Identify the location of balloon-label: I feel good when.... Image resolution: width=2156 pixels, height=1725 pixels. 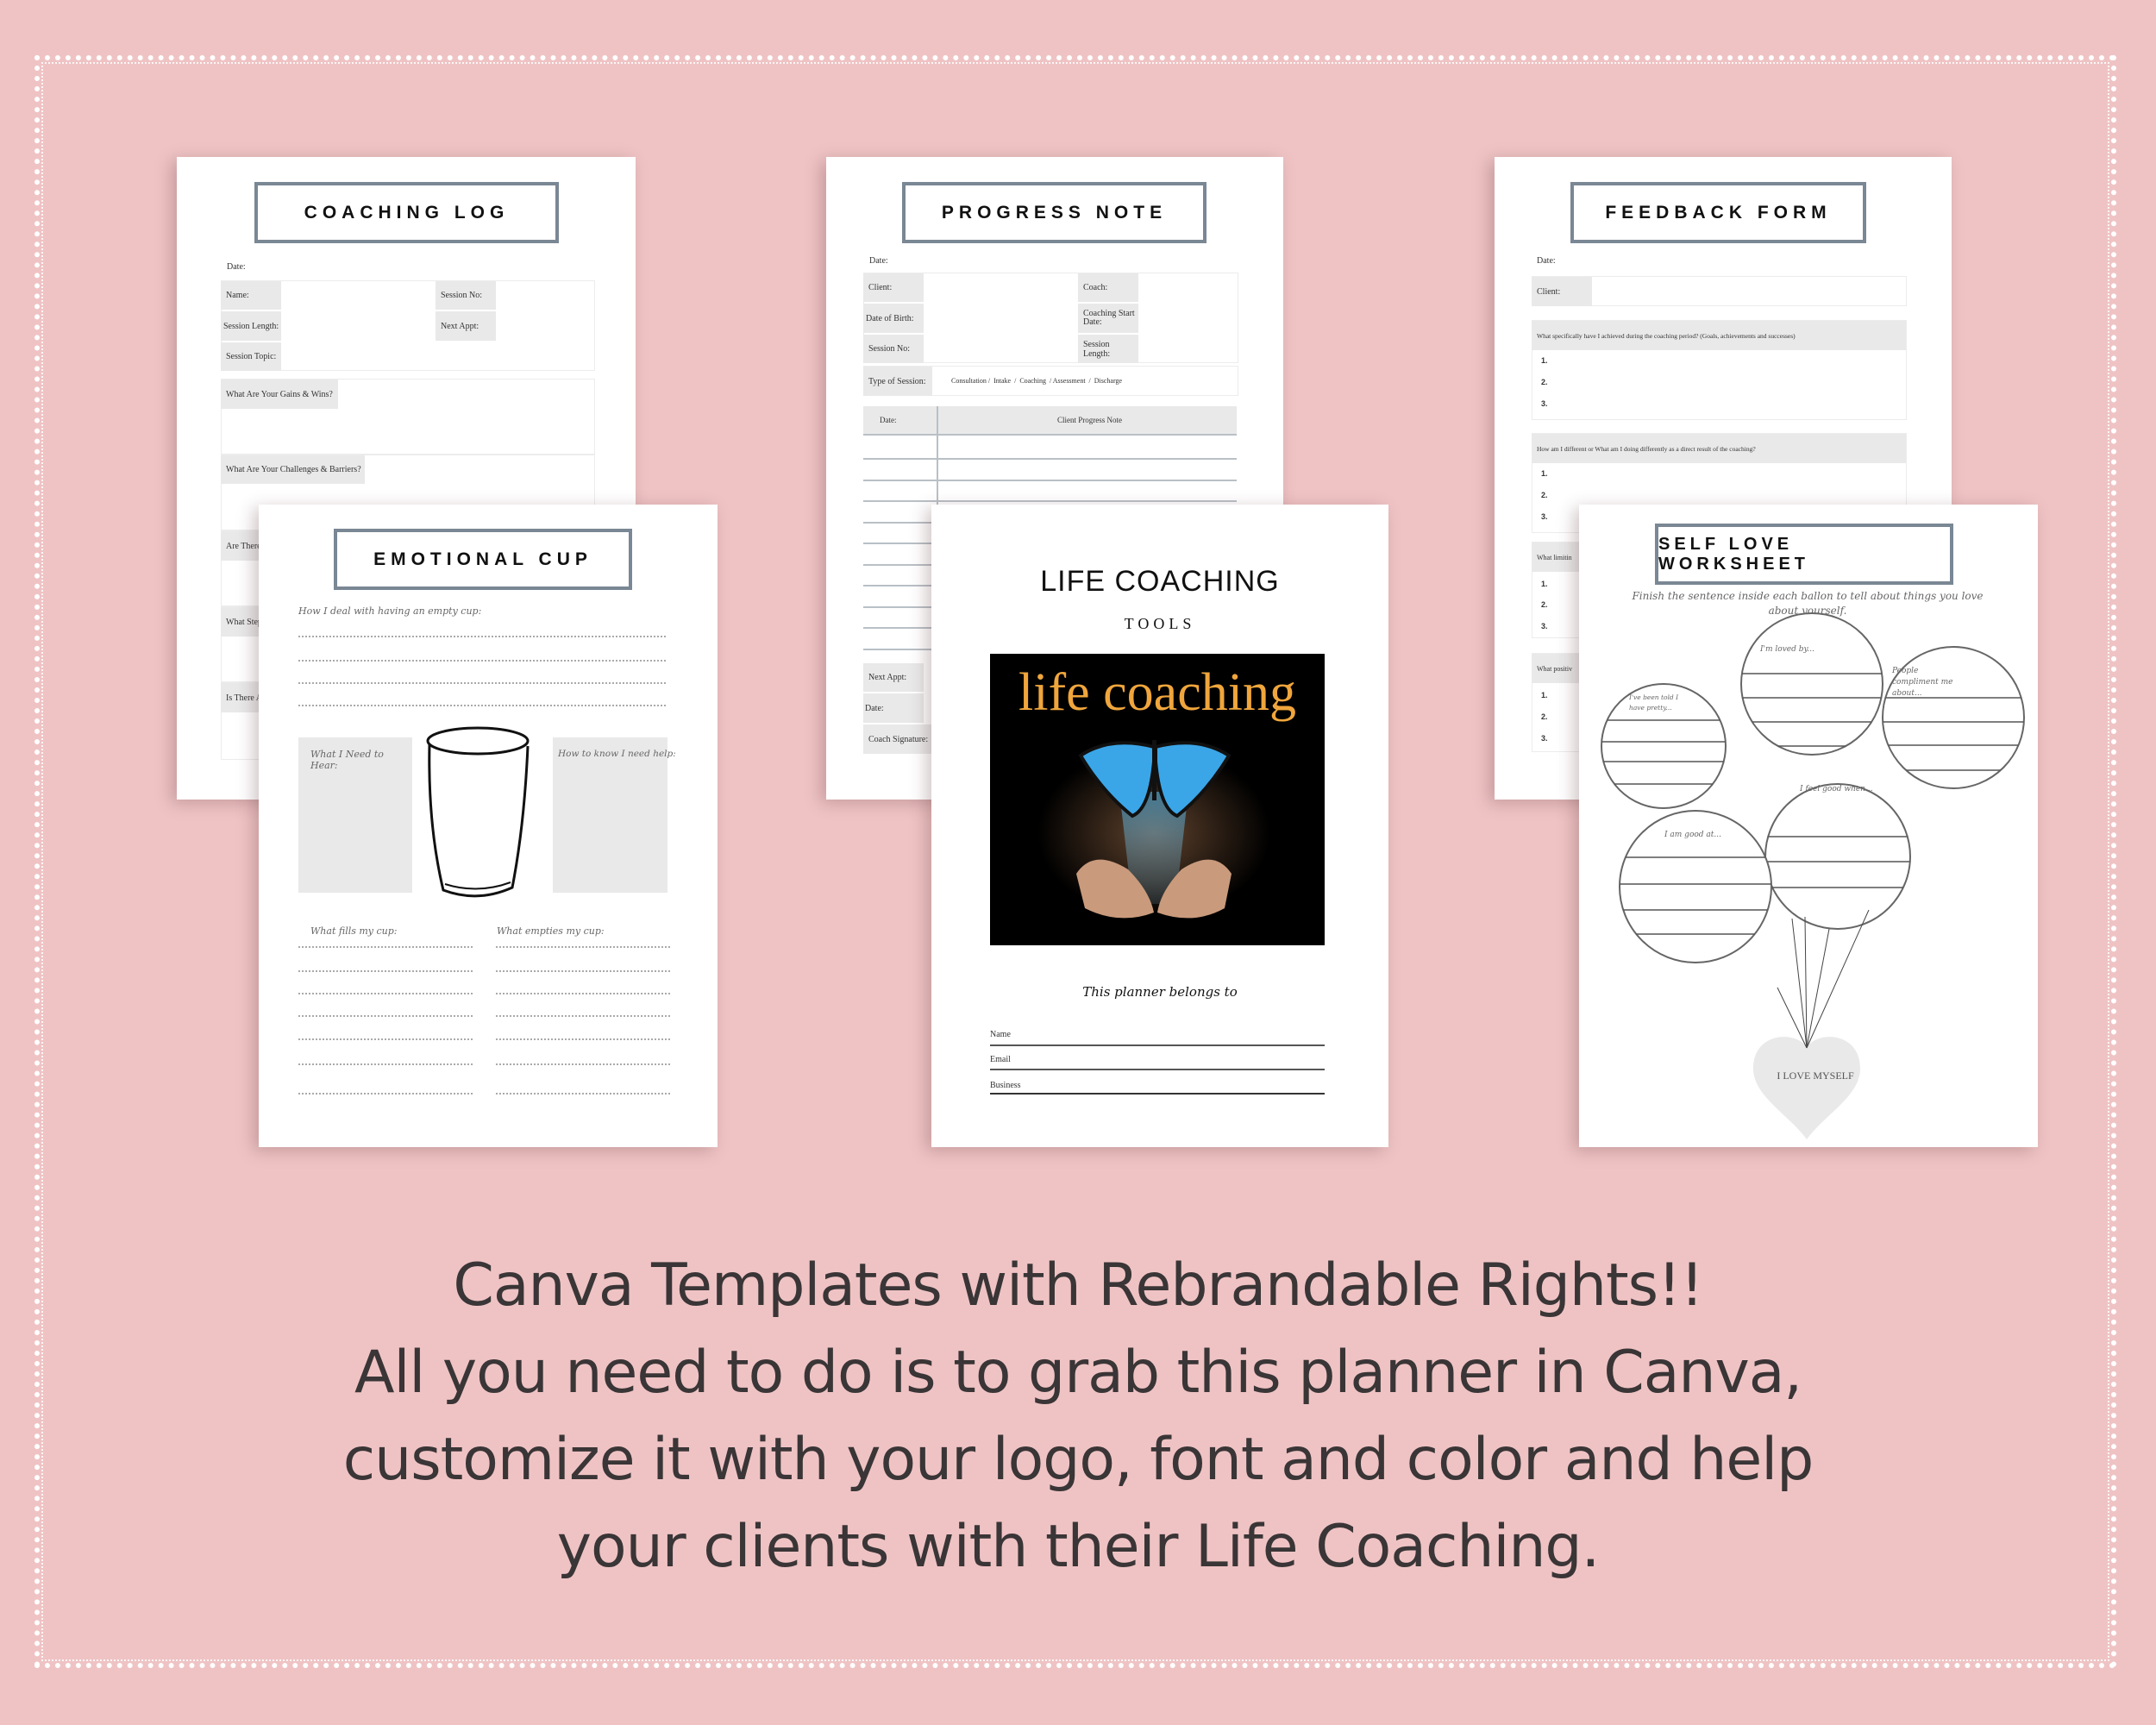
(1836, 790).